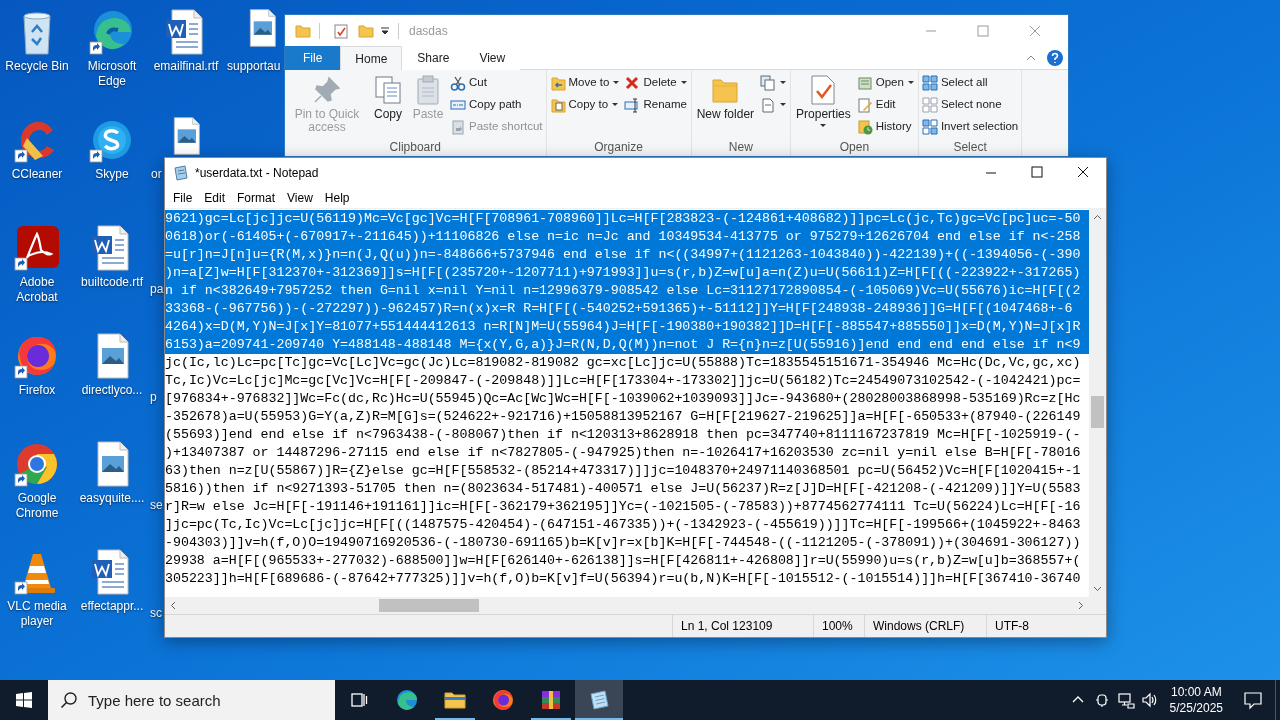 The height and width of the screenshot is (720, 1280). What do you see at coordinates (1196, 700) in the screenshot?
I see `clock-button: 10:00 AM 5/25/2025` at bounding box center [1196, 700].